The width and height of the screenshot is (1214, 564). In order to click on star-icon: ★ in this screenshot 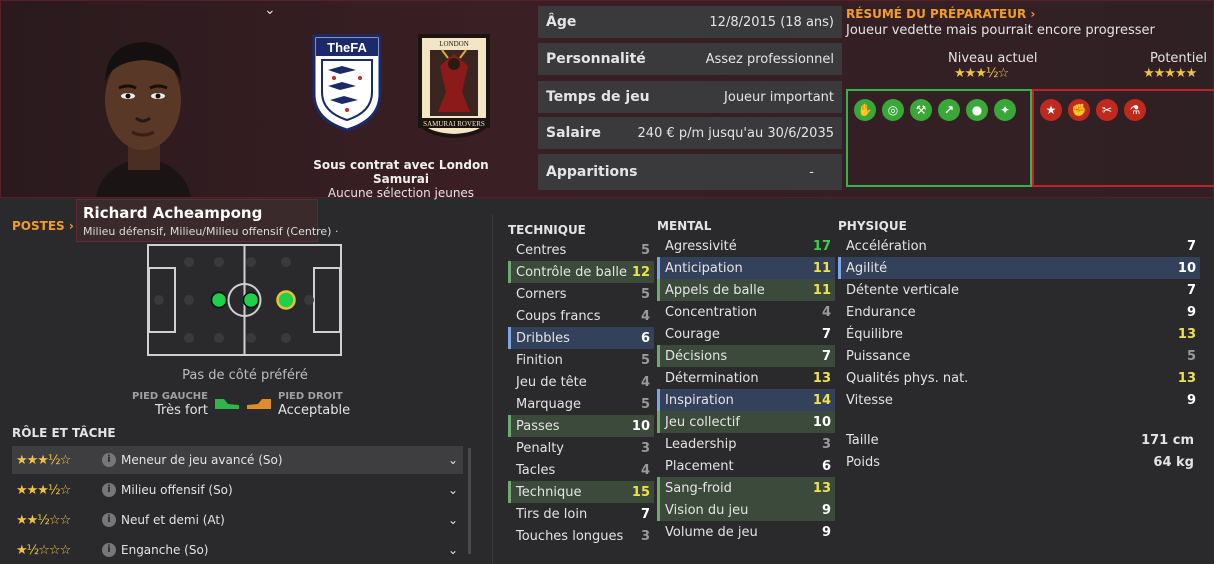, I will do `click(1051, 110)`.